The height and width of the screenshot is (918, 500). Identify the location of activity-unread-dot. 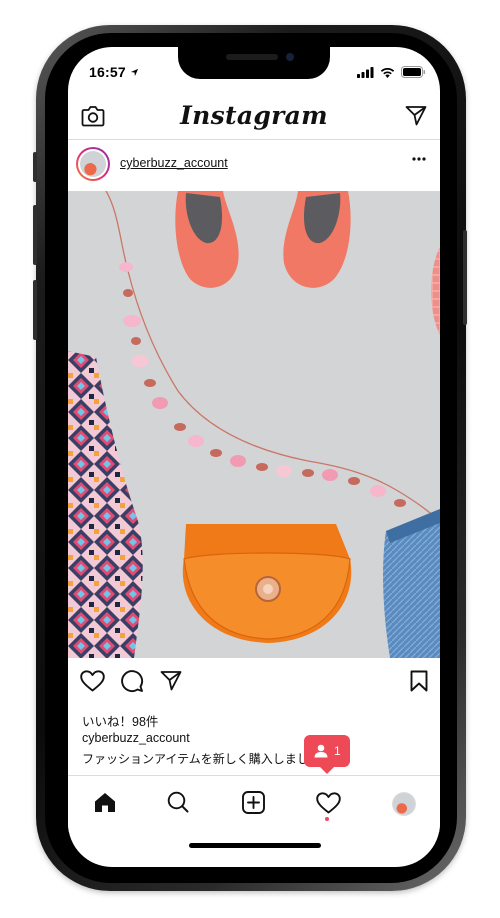
(327, 819).